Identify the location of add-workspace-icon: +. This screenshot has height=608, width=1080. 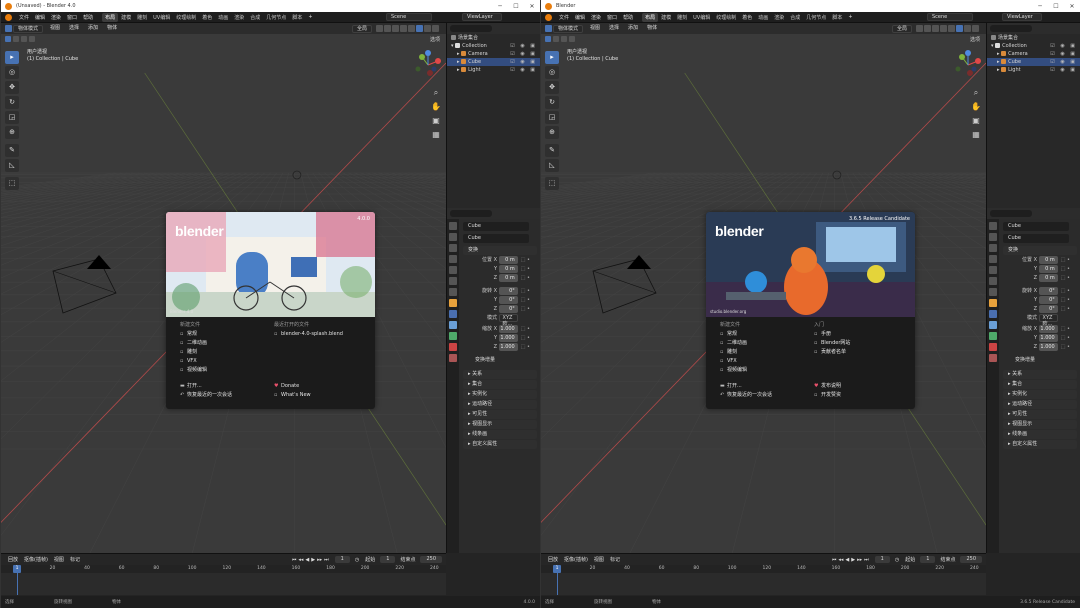
(850, 17).